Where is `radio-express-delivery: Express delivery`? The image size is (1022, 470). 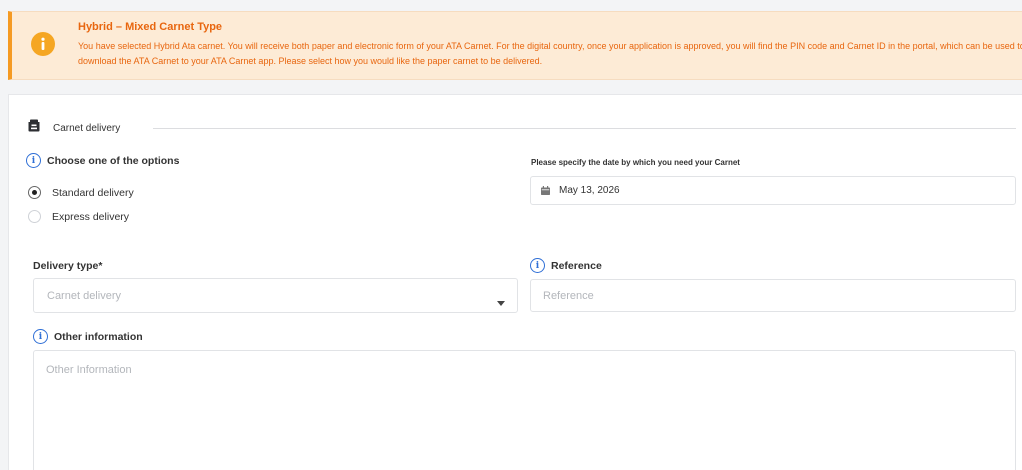
radio-express-delivery: Express delivery is located at coordinates (78, 216).